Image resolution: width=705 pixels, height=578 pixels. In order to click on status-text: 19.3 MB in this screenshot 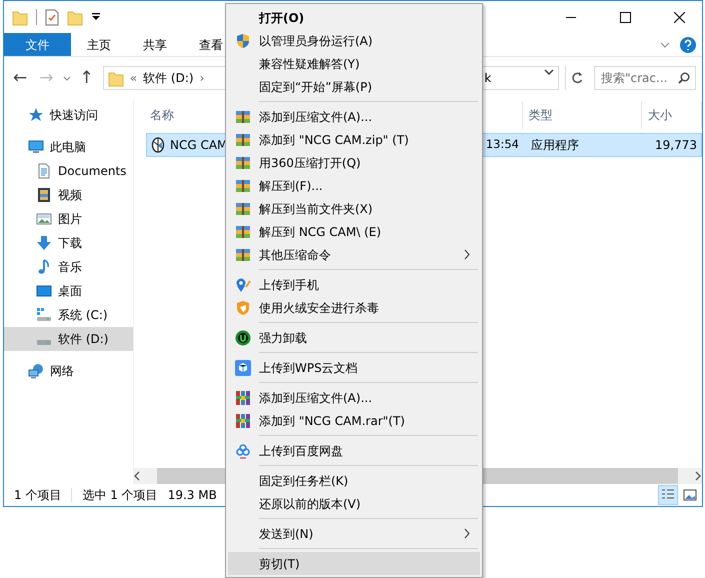, I will do `click(192, 495)`.